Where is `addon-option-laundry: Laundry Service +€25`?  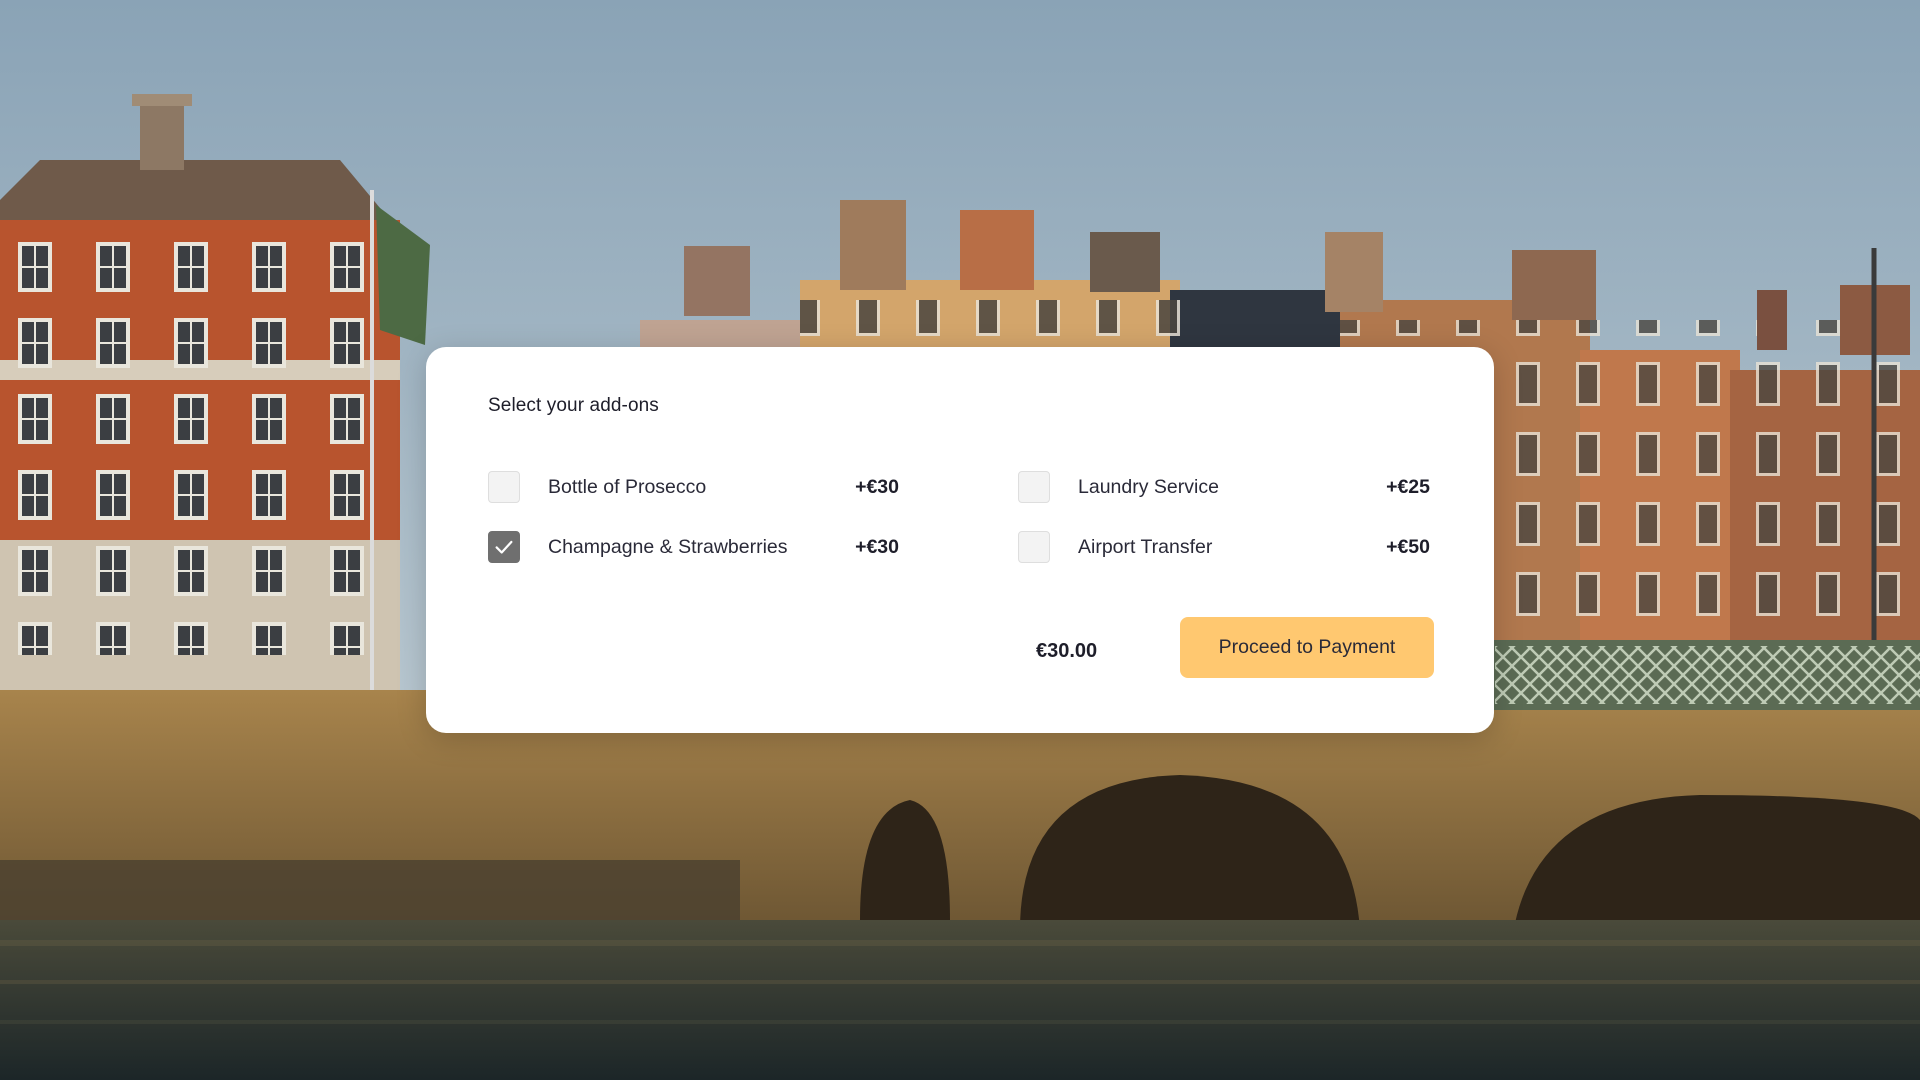
addon-option-laundry: Laundry Service +€25 is located at coordinates (1224, 487).